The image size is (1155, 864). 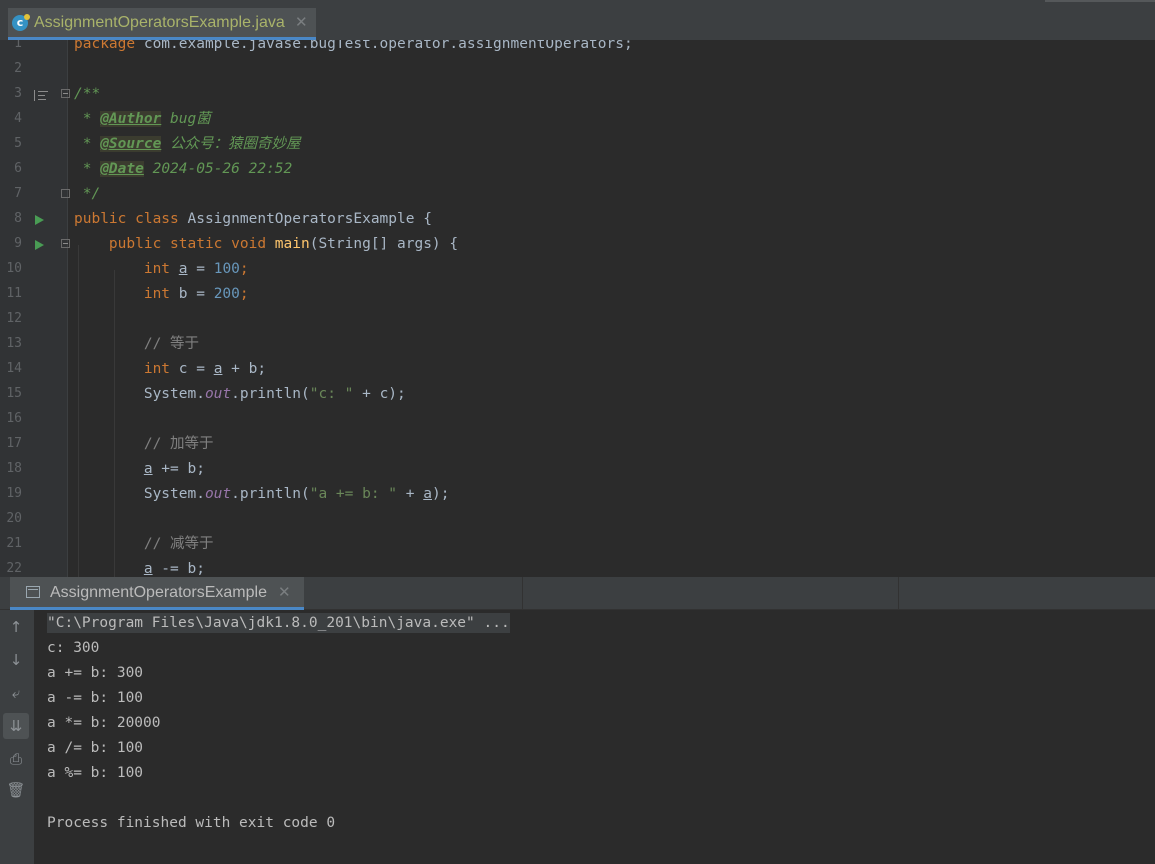 What do you see at coordinates (577, 519) in the screenshot?
I see `code-line: 20` at bounding box center [577, 519].